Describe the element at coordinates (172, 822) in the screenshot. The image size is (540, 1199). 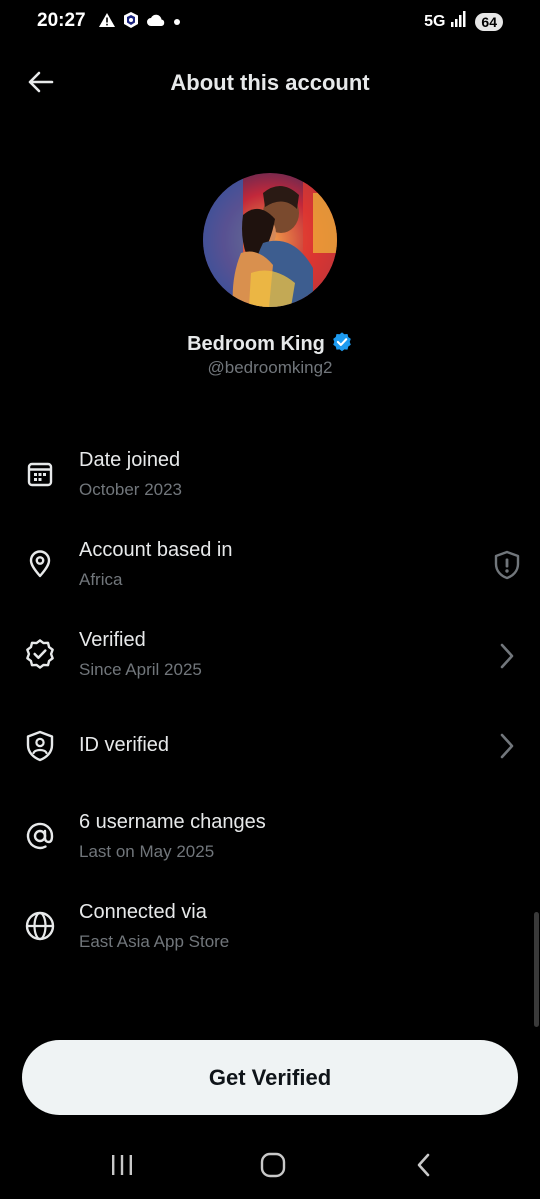
I see `row-title: 6 username changes` at that location.